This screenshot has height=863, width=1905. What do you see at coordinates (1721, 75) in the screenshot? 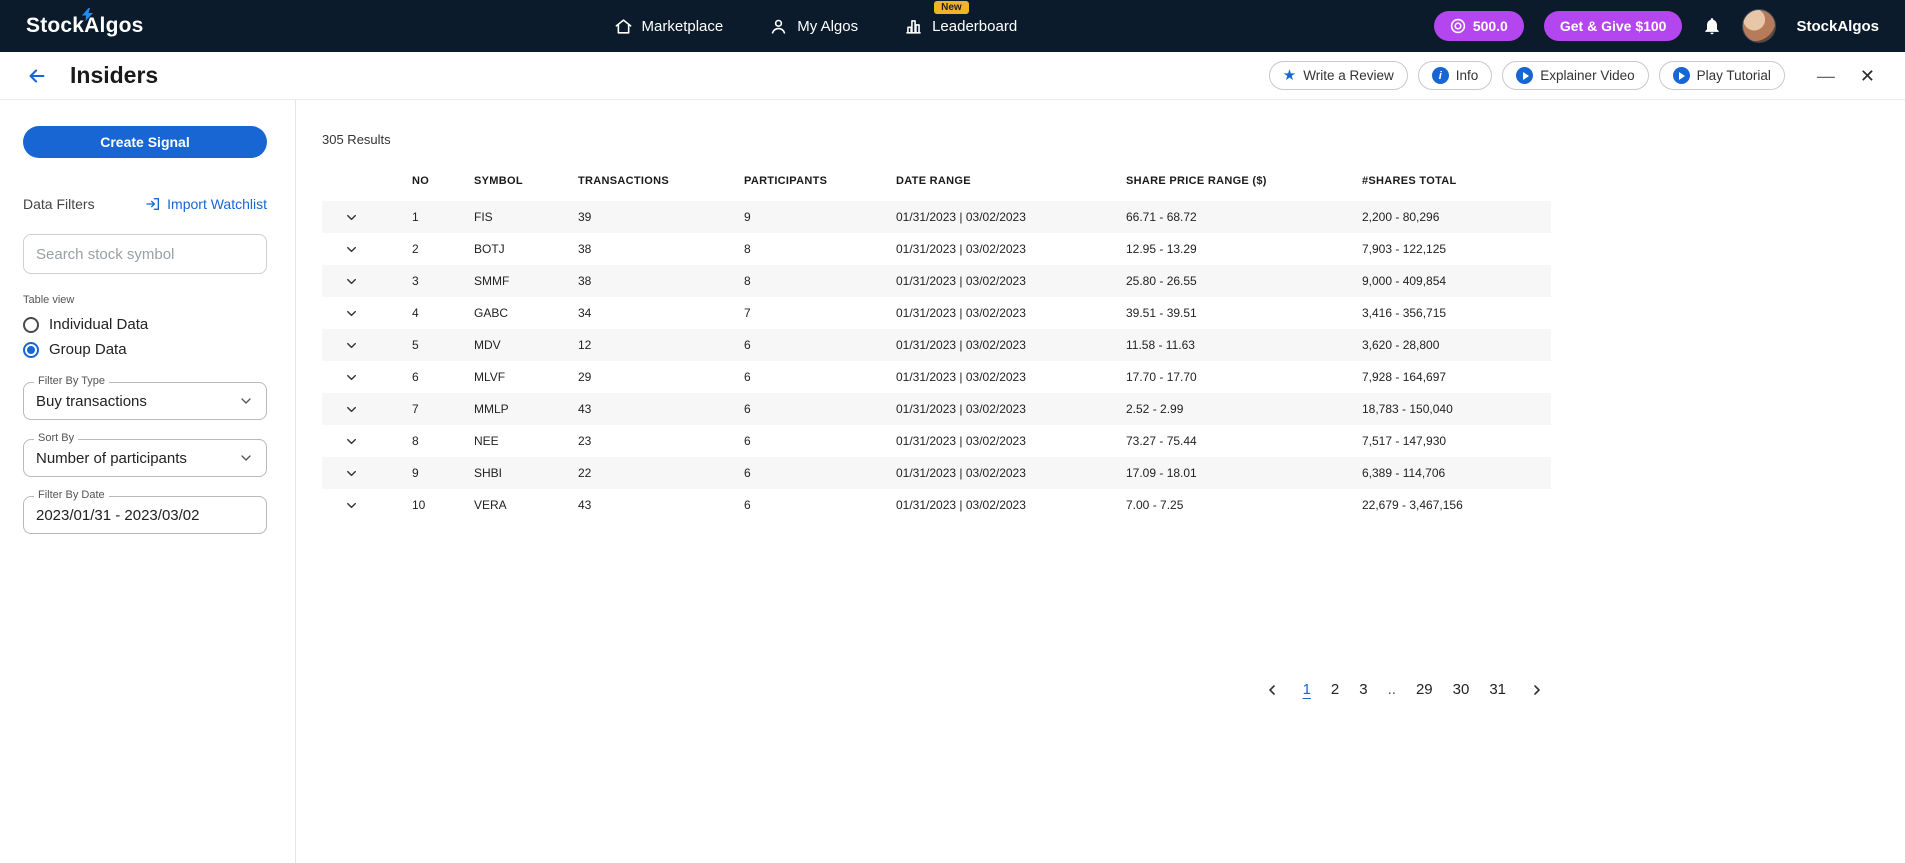
I see `play-tutorial-button: Play Tutorial` at bounding box center [1721, 75].